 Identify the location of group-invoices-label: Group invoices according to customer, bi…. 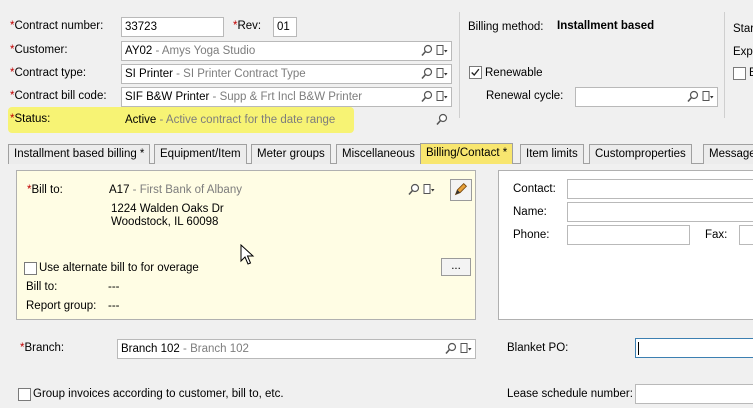
(158, 394).